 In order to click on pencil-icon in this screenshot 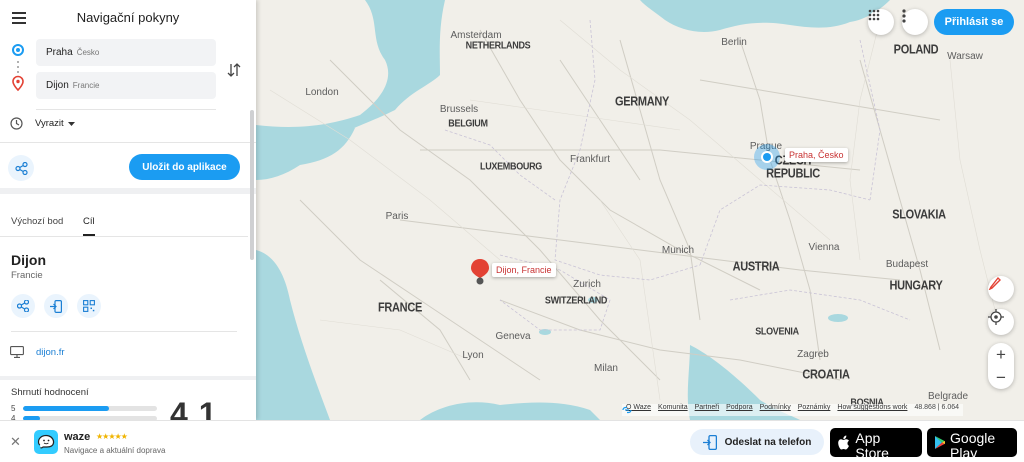, I will do `click(994, 283)`.